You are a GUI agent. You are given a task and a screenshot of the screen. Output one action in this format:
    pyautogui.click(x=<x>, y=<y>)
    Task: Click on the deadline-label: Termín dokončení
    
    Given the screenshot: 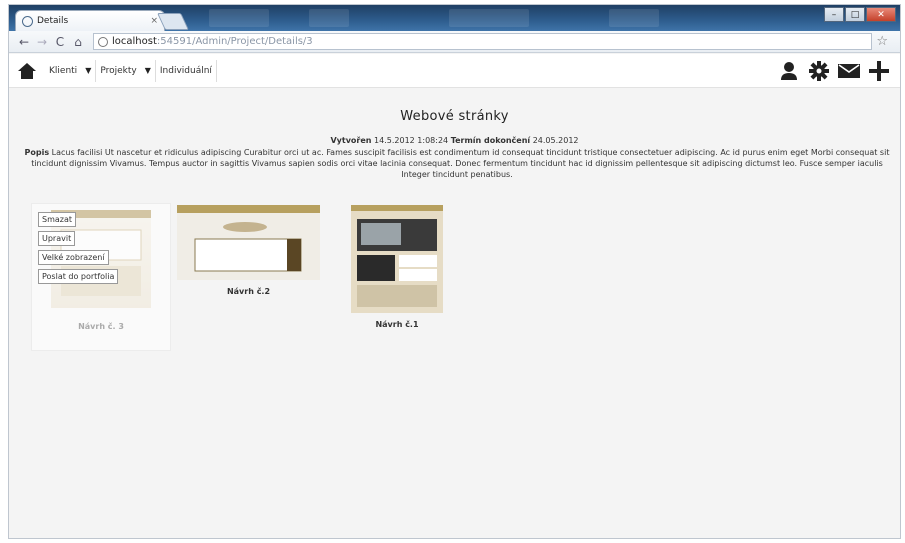 What is the action you would take?
    pyautogui.click(x=490, y=140)
    